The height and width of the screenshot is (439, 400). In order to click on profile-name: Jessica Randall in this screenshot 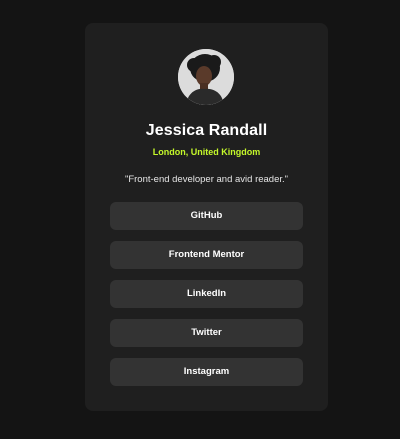, I will do `click(206, 130)`.